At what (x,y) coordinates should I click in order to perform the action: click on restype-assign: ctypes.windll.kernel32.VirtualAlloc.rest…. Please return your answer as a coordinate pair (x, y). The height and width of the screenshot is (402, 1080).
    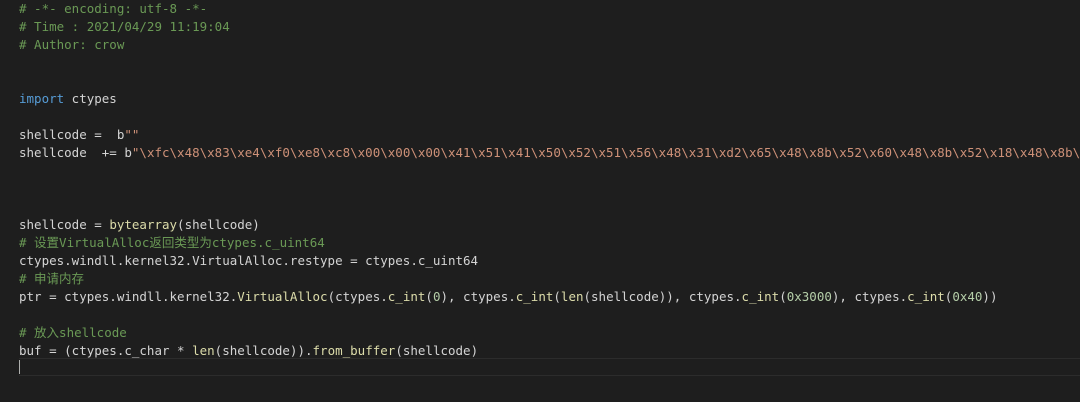
    Looking at the image, I should click on (249, 260).